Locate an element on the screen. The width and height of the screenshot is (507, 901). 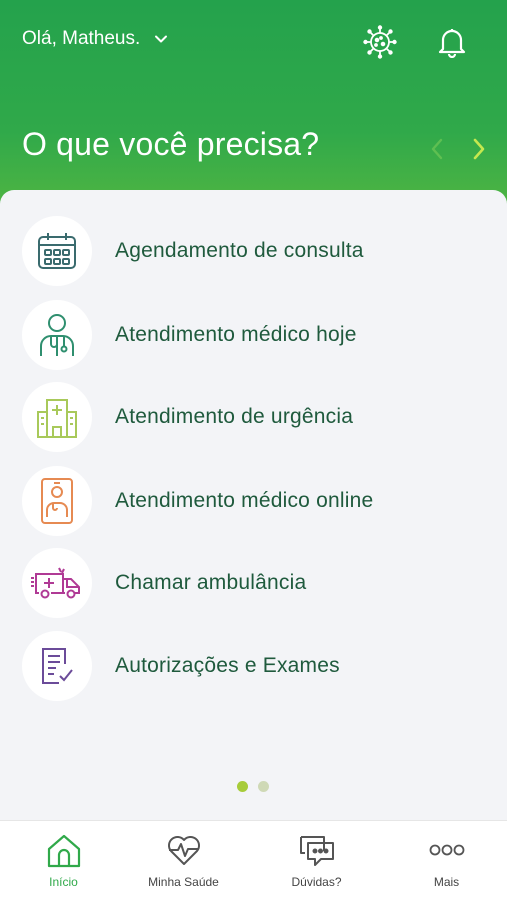
bottom-navigation: Início Minha Saúde Dúvidas? Mais is located at coordinates (253, 860).